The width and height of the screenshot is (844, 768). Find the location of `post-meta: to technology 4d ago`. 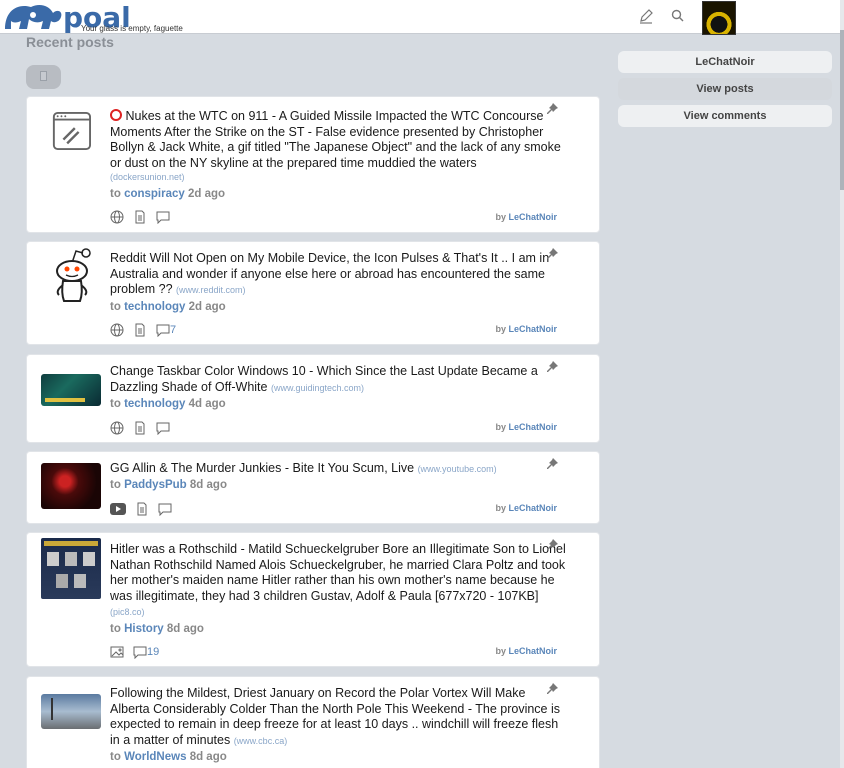

post-meta: to technology 4d ago is located at coordinates (168, 404).